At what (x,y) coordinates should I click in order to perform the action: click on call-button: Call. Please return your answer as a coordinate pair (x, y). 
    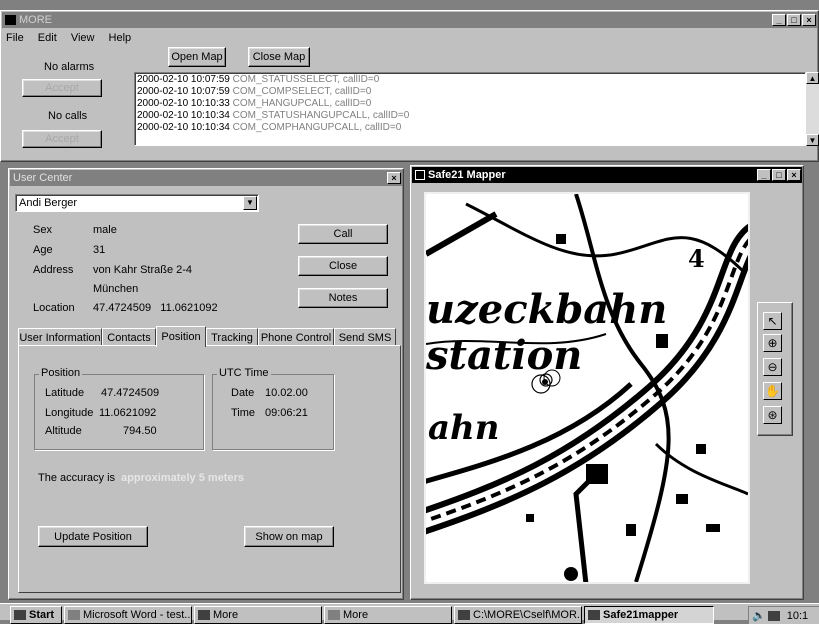
    Looking at the image, I should click on (343, 234).